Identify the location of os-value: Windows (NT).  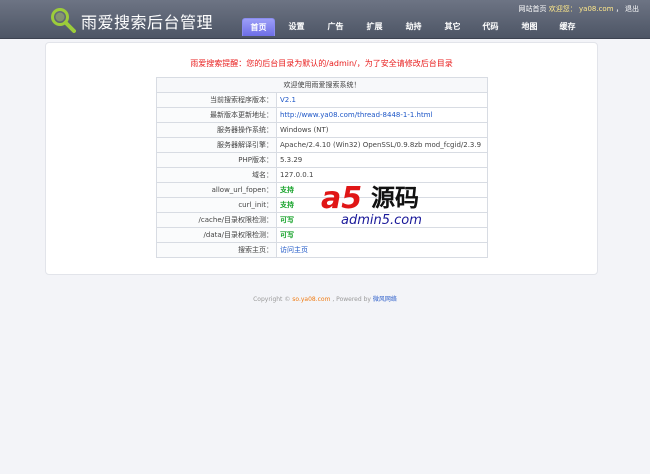
(382, 130).